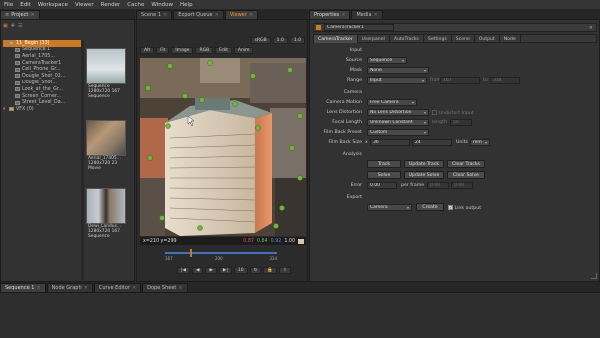 The image size is (600, 338). Describe the element at coordinates (424, 164) in the screenshot. I see `update-track-button: Update Track` at that location.